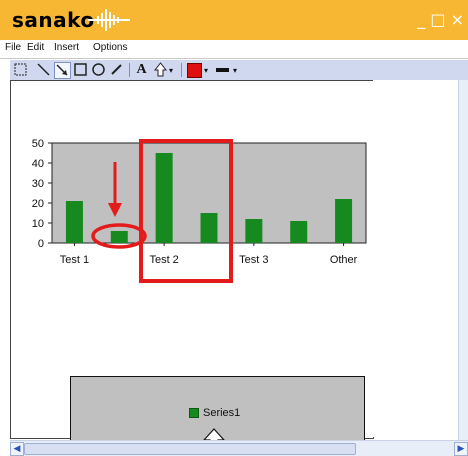 The height and width of the screenshot is (456, 468). Describe the element at coordinates (80, 69) in the screenshot. I see `rectangle-tool-icon` at that location.